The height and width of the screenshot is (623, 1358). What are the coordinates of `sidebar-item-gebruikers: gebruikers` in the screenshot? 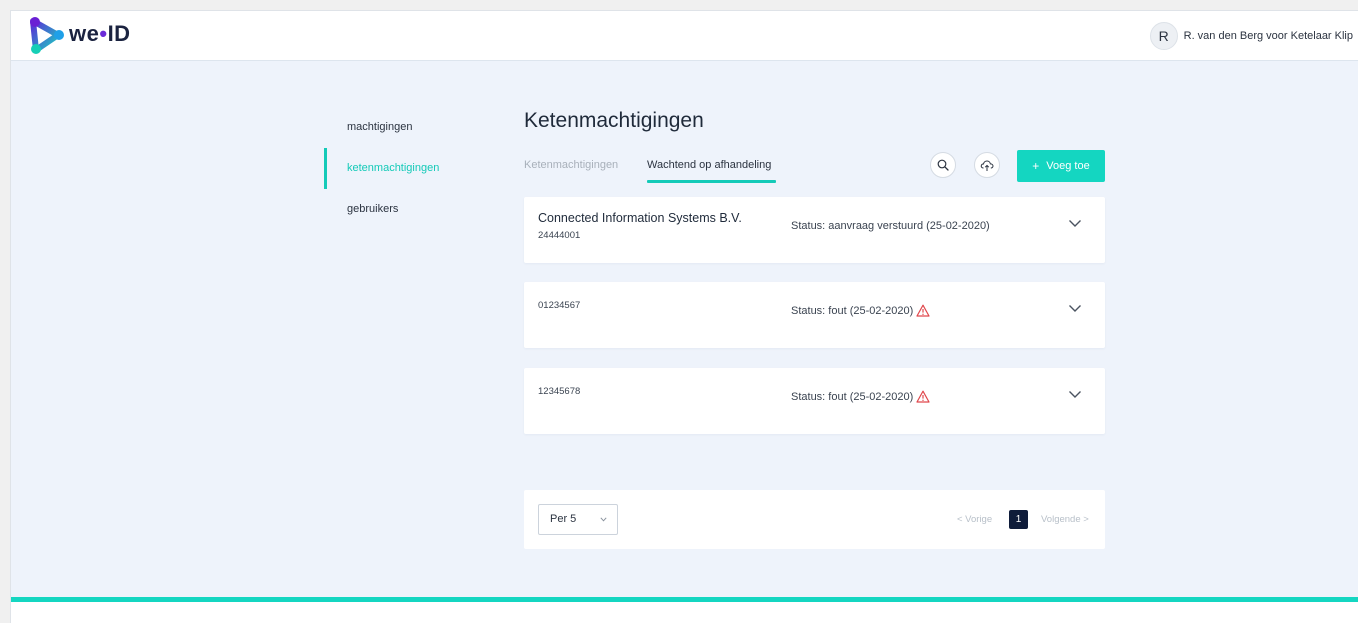 It's located at (409, 209).